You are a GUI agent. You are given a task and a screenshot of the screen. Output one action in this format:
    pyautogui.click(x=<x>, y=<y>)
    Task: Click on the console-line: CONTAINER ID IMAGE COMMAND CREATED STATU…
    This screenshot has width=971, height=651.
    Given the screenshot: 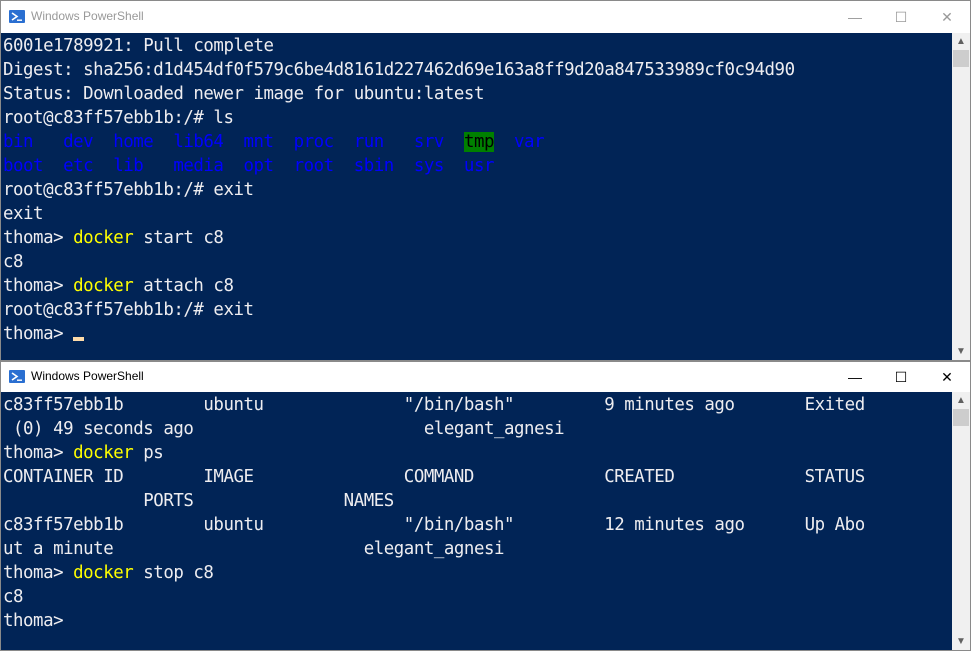 What is the action you would take?
    pyautogui.click(x=476, y=477)
    